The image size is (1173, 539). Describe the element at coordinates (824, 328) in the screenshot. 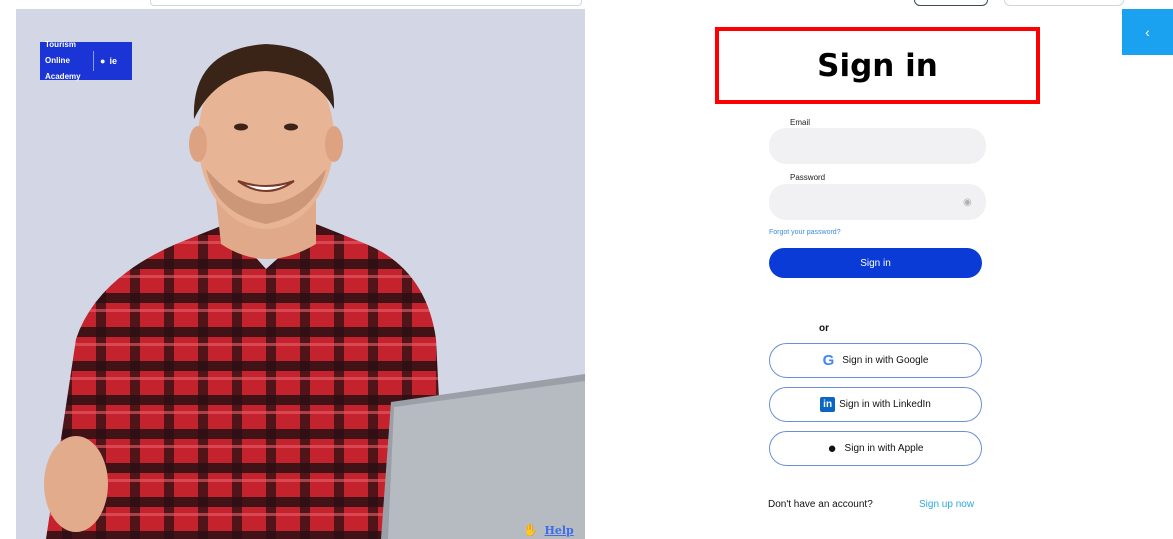

I see `or-divider-label: or` at that location.